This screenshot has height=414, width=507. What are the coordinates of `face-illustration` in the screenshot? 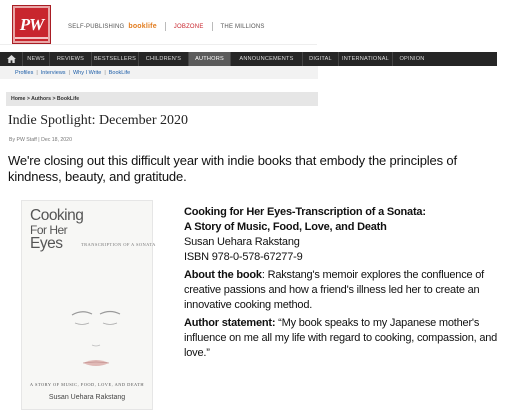 It's located at (96, 338).